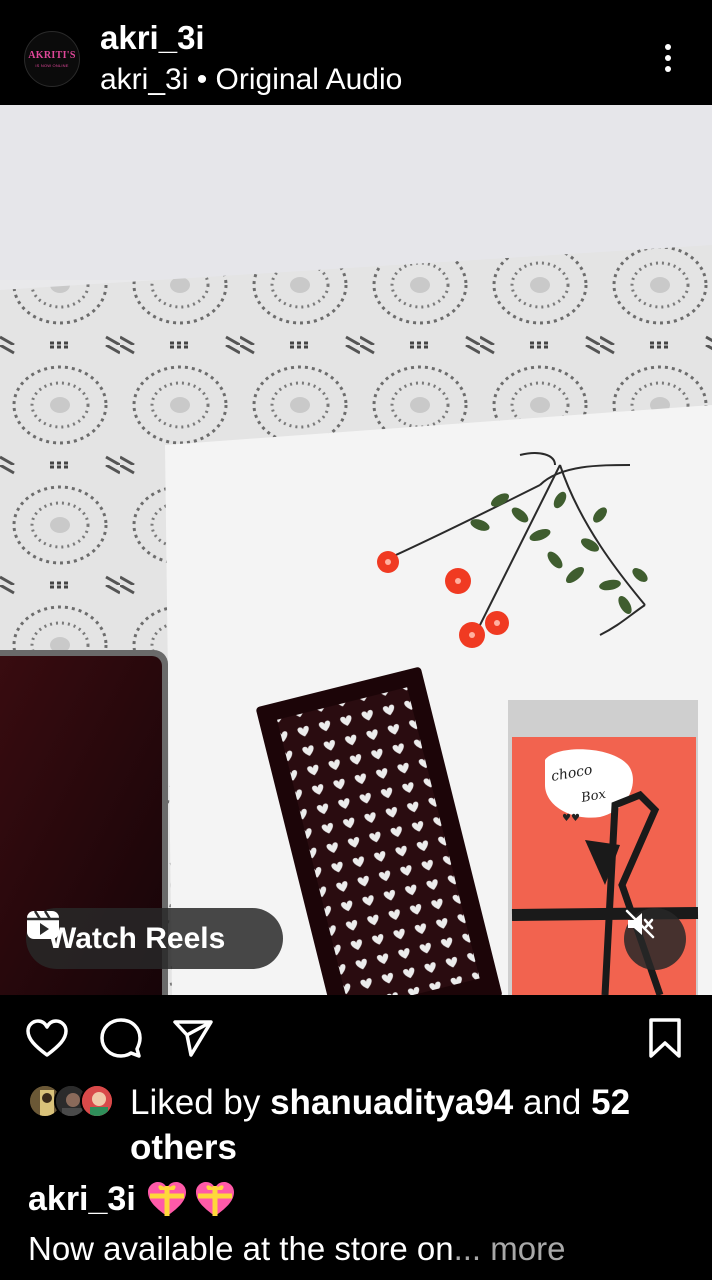  I want to click on save-button, so click(665, 1038).